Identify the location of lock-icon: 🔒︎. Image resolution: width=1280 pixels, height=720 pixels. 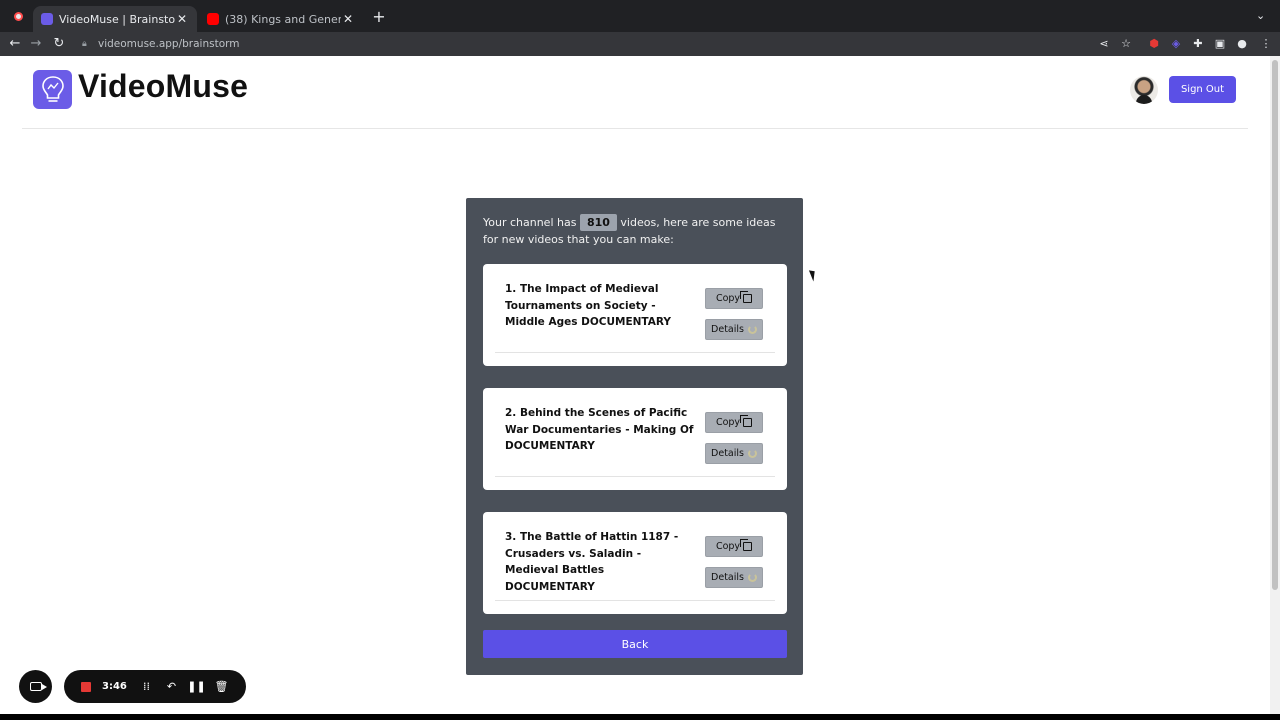
(84, 44).